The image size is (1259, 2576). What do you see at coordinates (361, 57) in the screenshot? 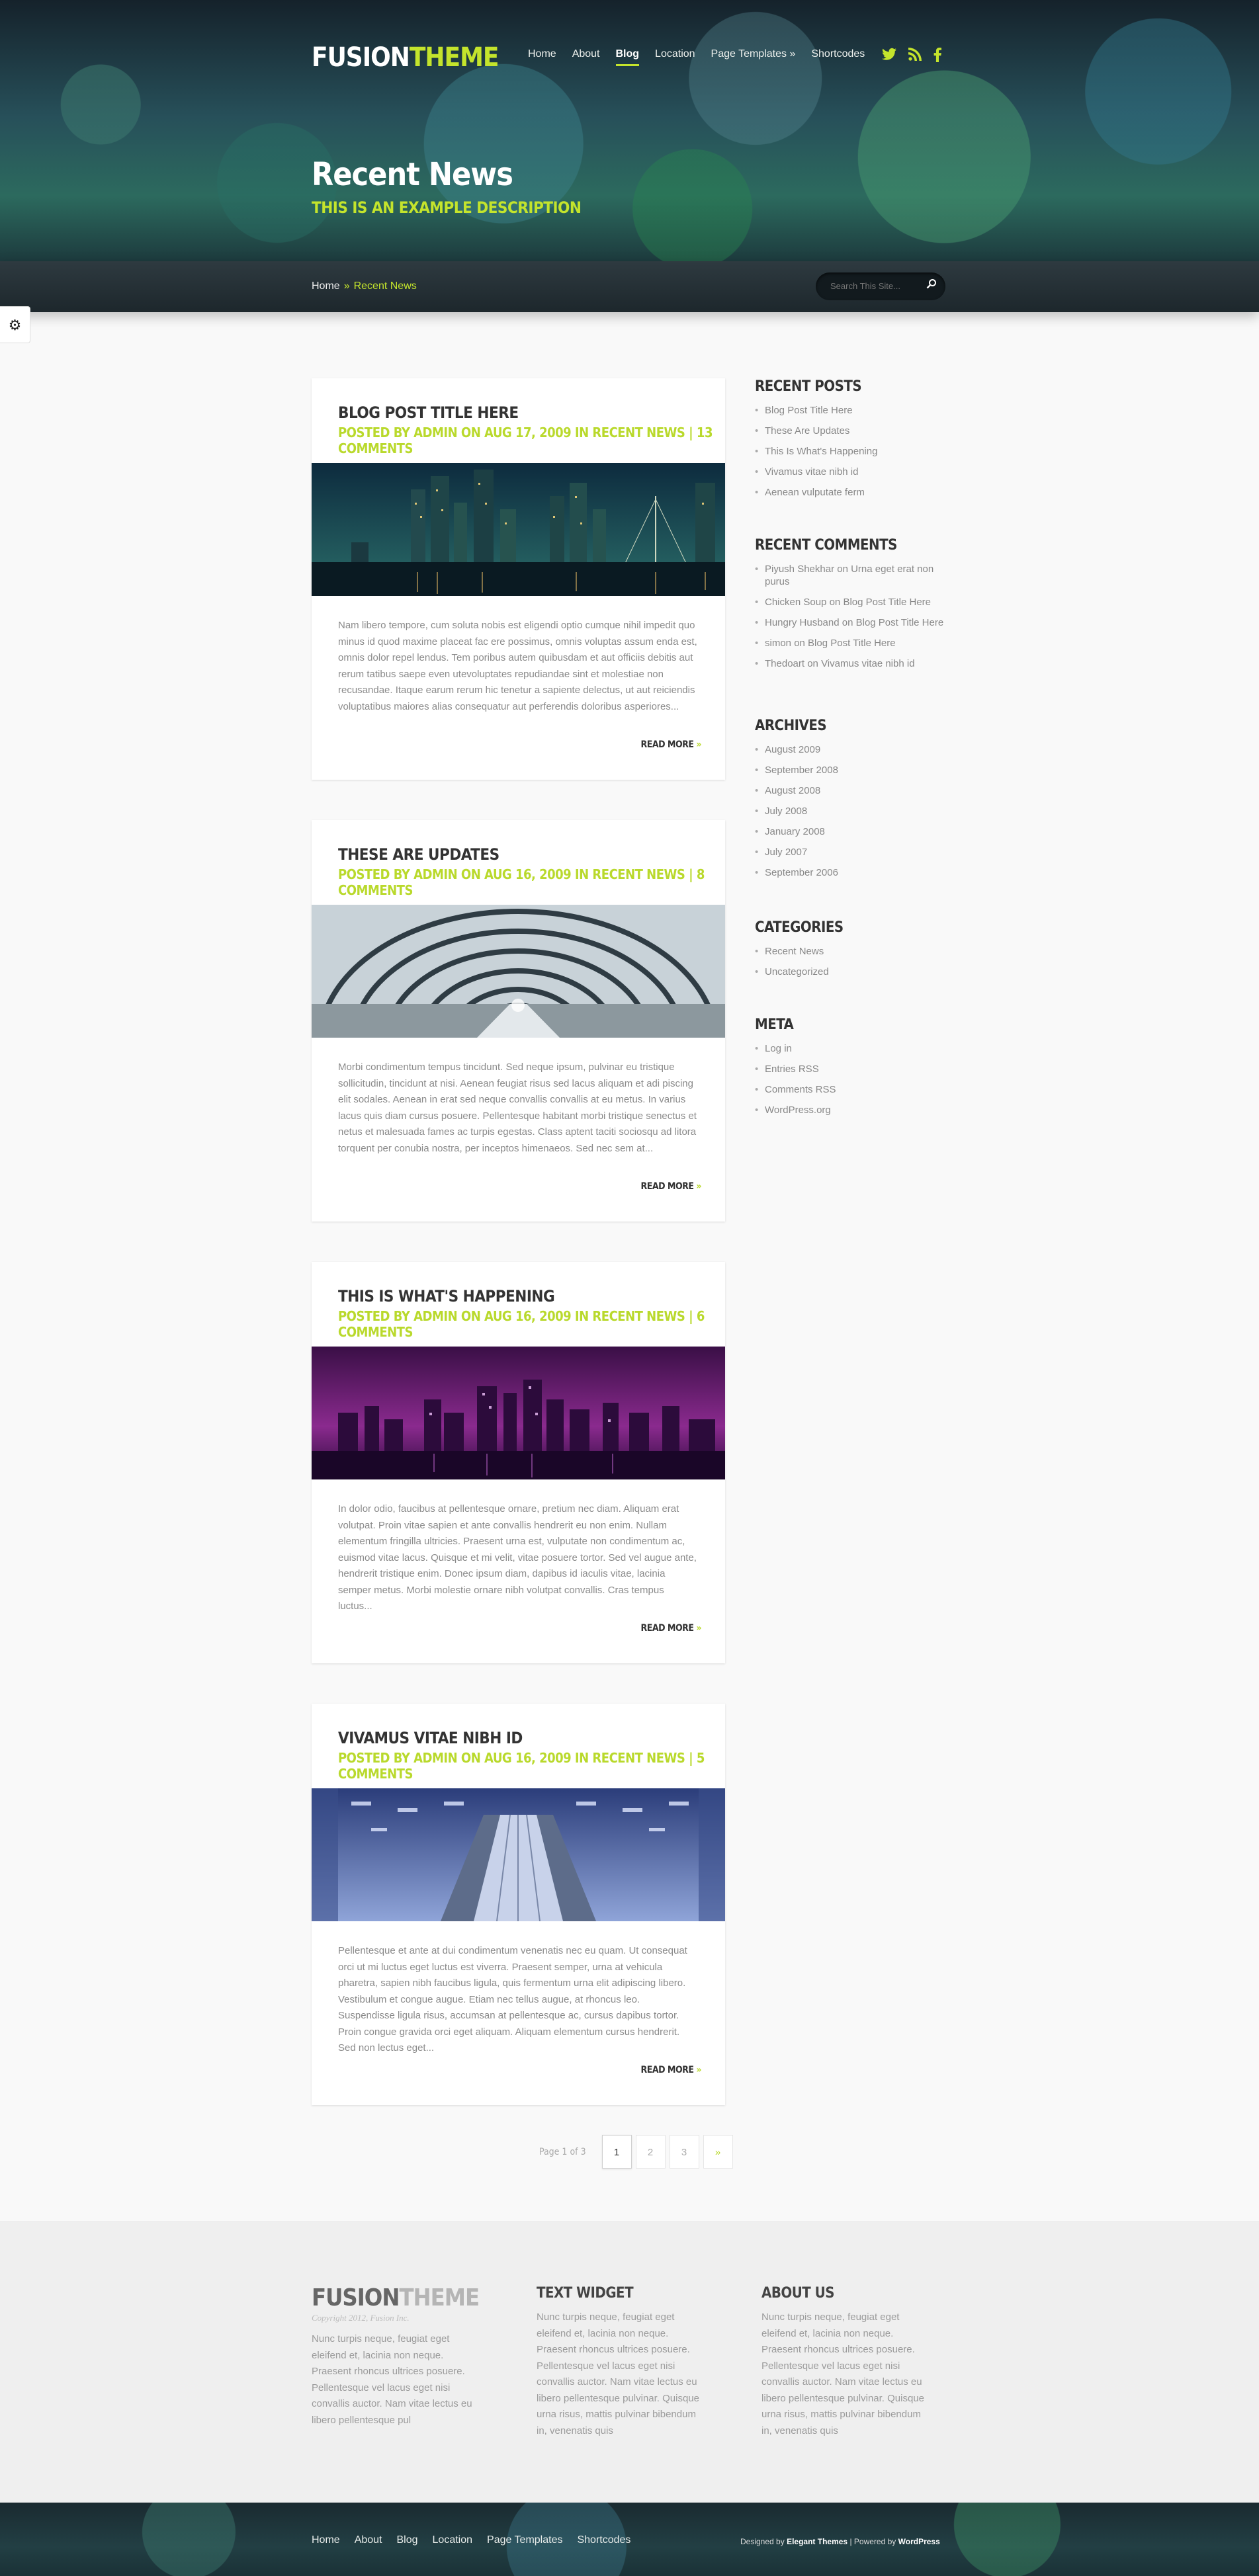
I see `logo-main: FUSION` at bounding box center [361, 57].